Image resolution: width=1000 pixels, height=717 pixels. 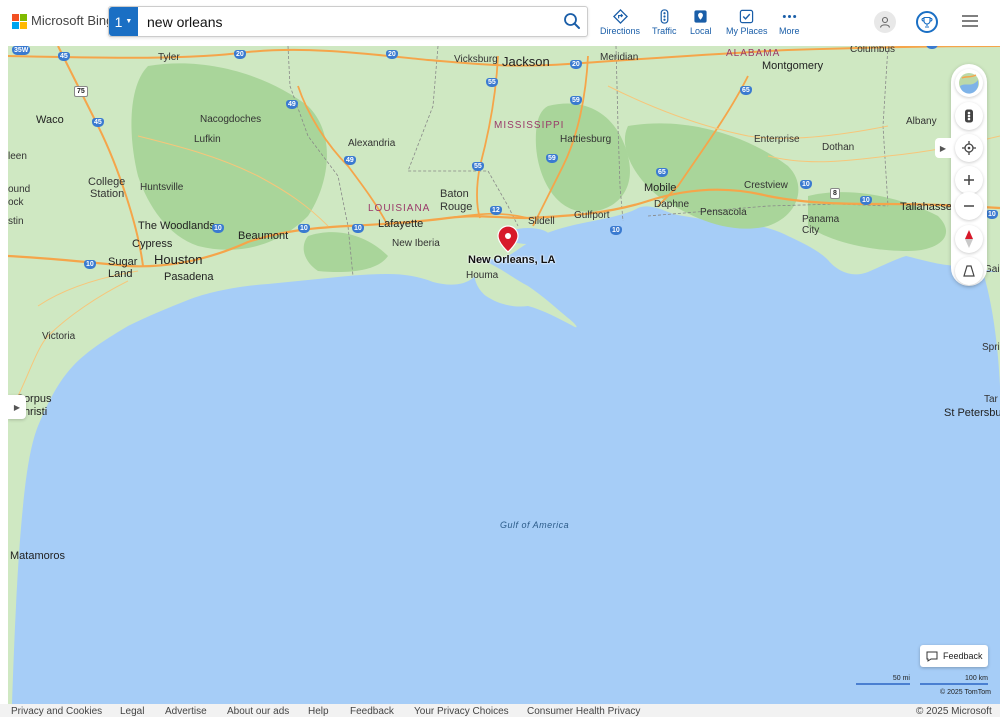 What do you see at coordinates (19, 189) in the screenshot?
I see `map-label: ound` at bounding box center [19, 189].